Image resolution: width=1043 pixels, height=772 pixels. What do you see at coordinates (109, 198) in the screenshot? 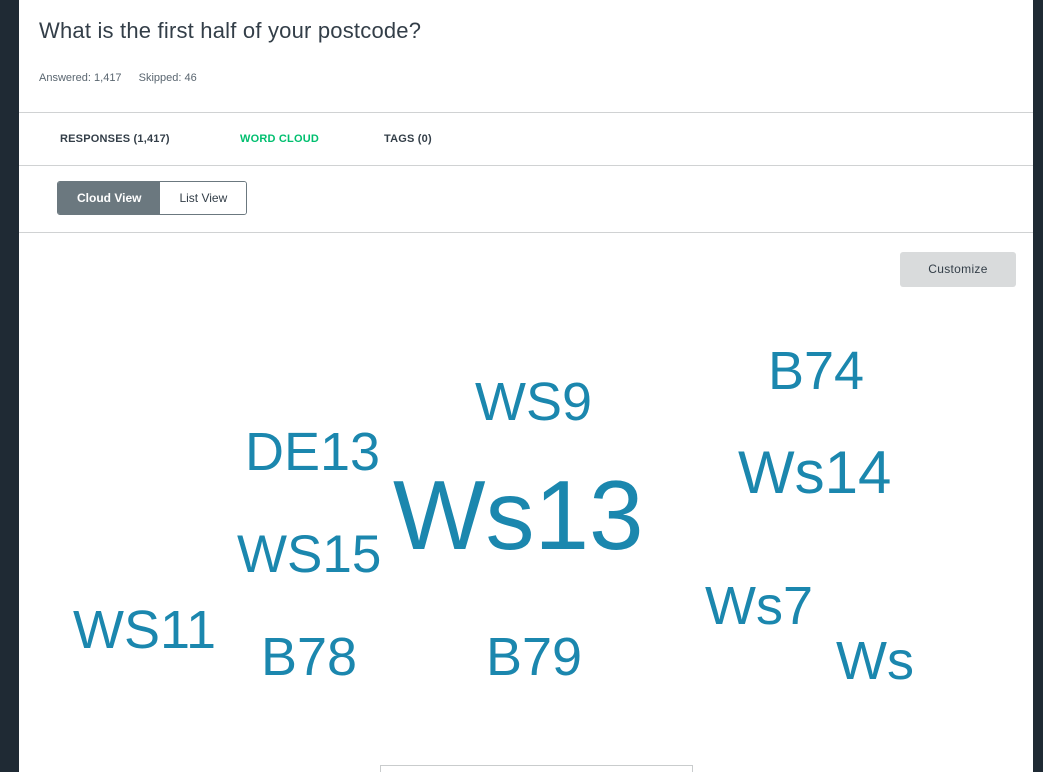
I see `cloud-view-button: Cloud View` at bounding box center [109, 198].